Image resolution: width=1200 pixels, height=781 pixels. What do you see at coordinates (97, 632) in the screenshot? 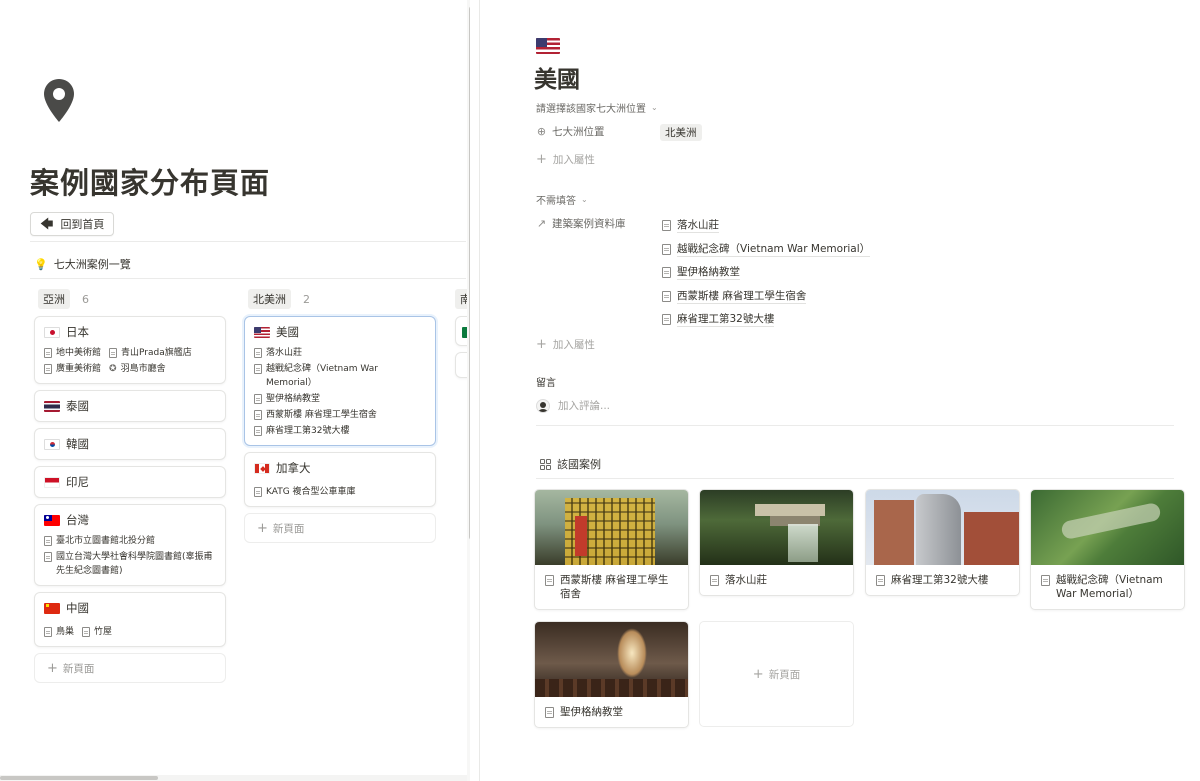
I see `relation-item: 竹屋` at bounding box center [97, 632].